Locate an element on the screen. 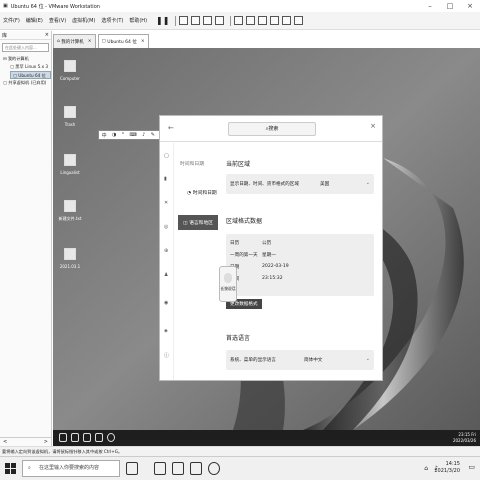 This screenshot has height=480, width=480. nav-display-icon: ▢ is located at coordinates (166, 156).